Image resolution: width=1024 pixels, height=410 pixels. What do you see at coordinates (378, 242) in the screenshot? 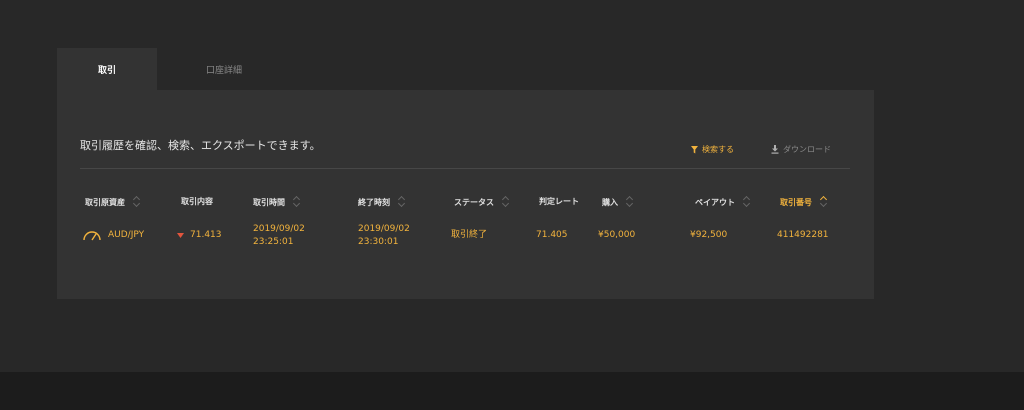
I see `end-time: 23:30:01` at bounding box center [378, 242].